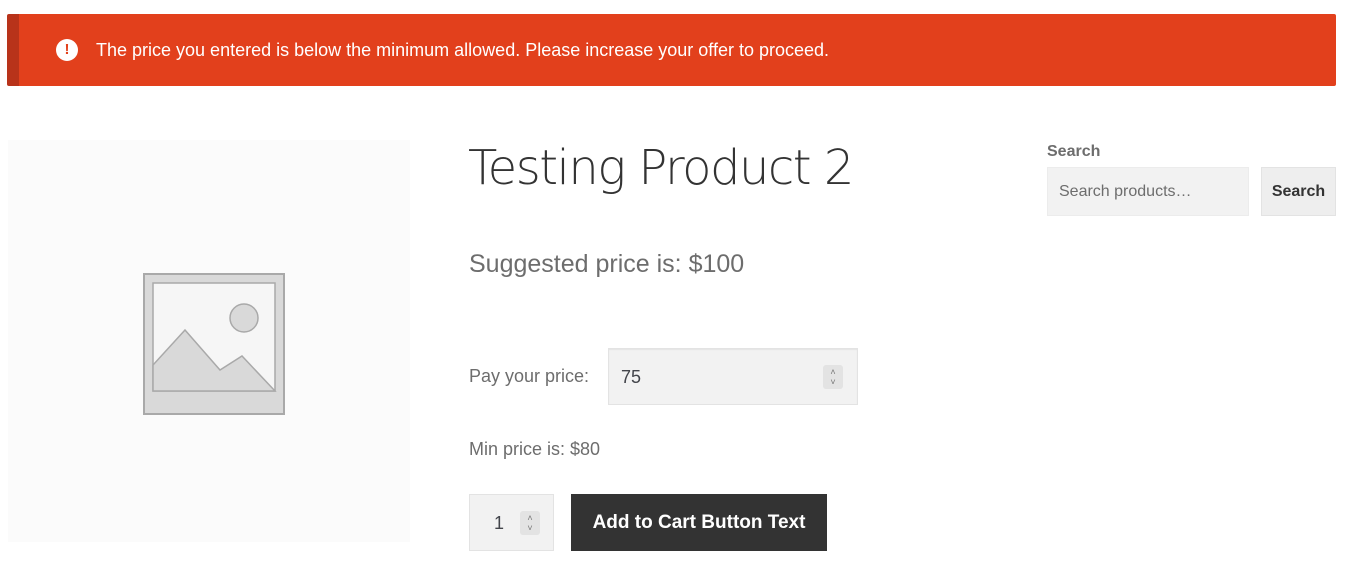  I want to click on quantity-stepper: ˄ ˅, so click(530, 523).